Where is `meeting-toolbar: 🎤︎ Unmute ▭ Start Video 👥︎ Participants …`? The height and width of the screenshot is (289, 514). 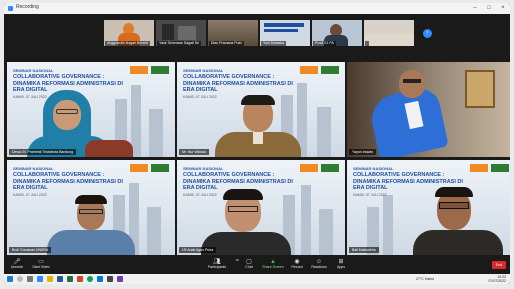
meeting-toolbar: 🎤︎ Unmute ▭ Start Video 👥︎ Participants … is located at coordinates (257, 265).